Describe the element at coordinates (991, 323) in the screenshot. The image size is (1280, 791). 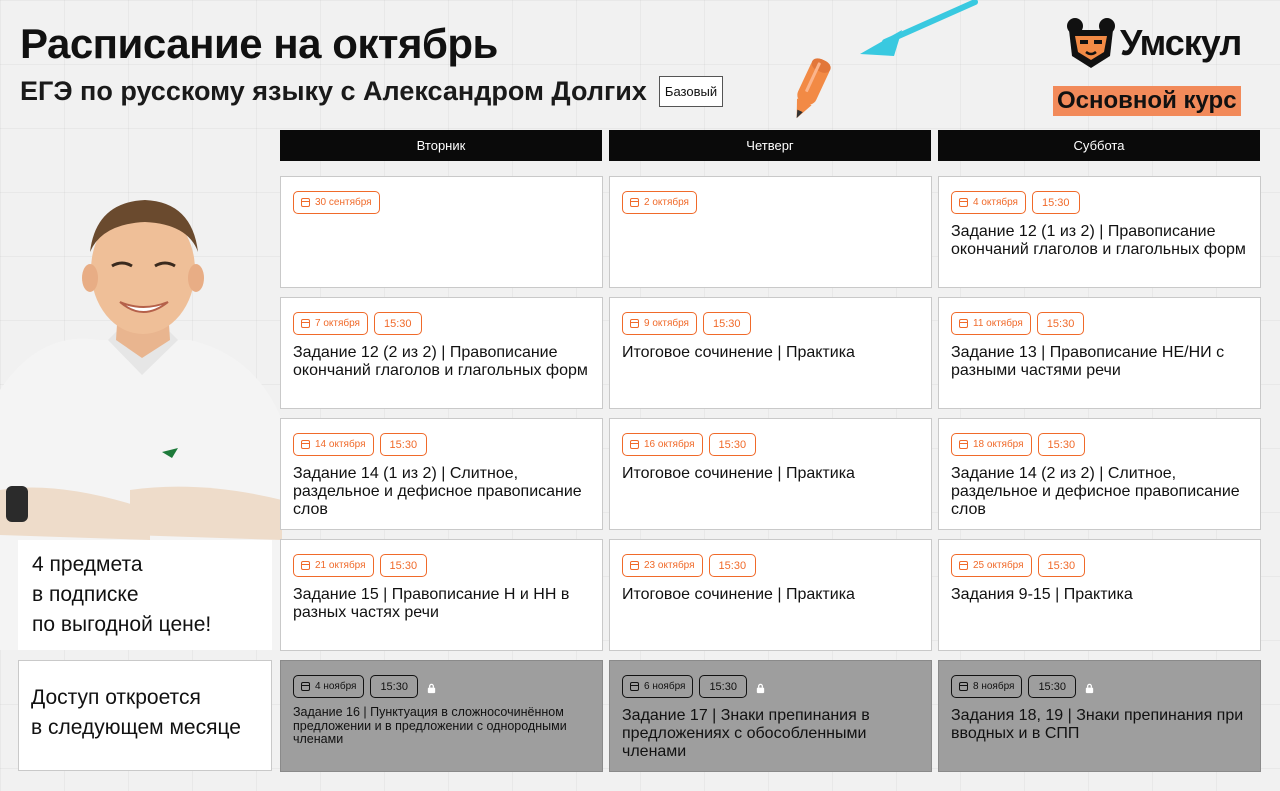
I see `date-badge: 11 октября` at that location.